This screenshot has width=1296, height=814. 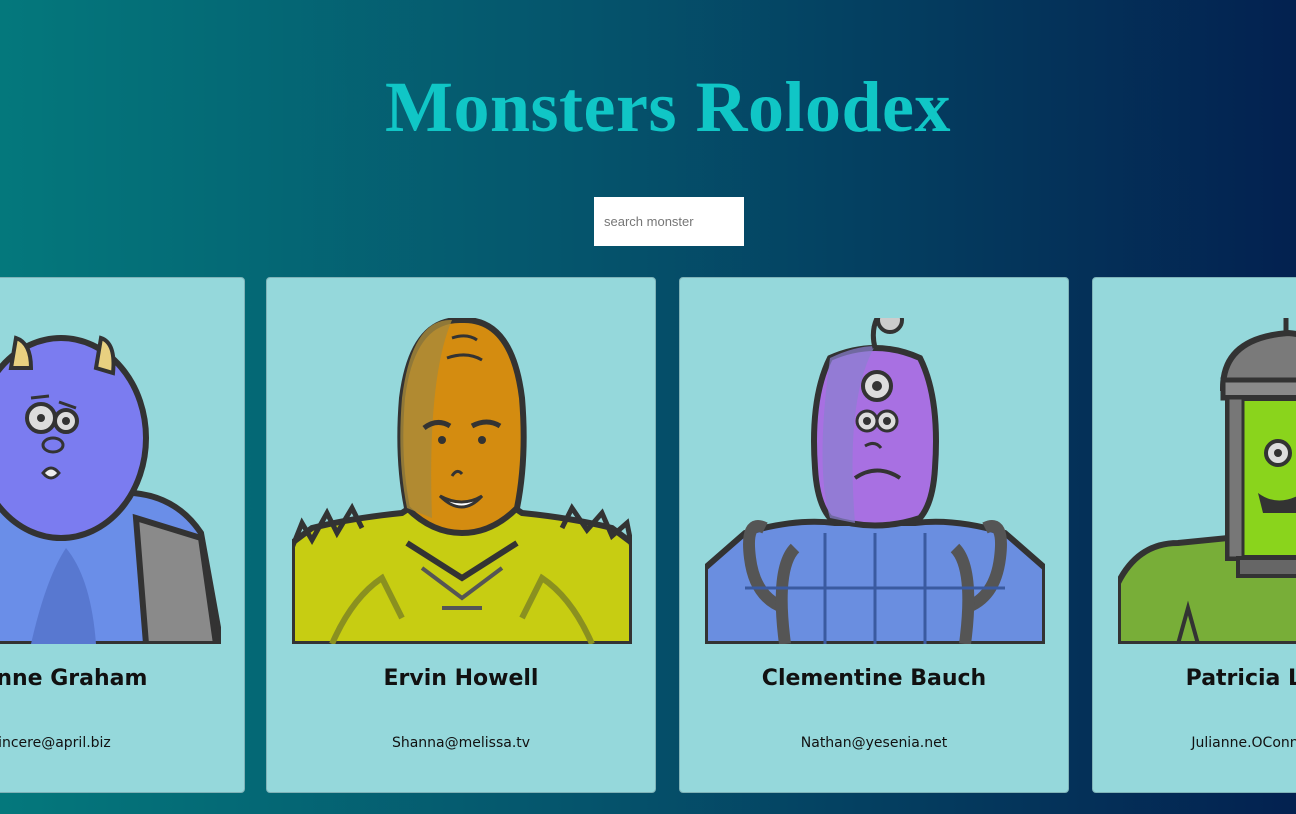 What do you see at coordinates (55, 743) in the screenshot?
I see `monster-email: Sincere@april.biz` at bounding box center [55, 743].